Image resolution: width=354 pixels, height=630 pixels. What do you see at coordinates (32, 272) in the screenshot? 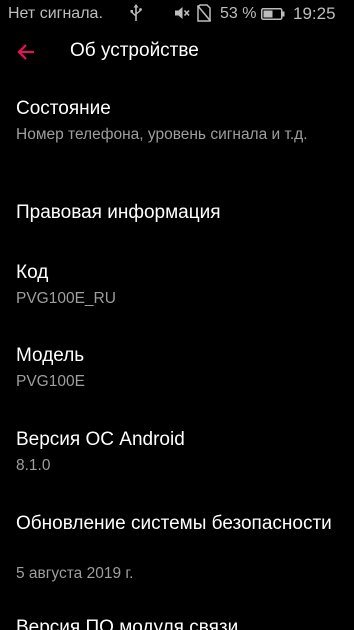
I see `item-title: Код` at bounding box center [32, 272].